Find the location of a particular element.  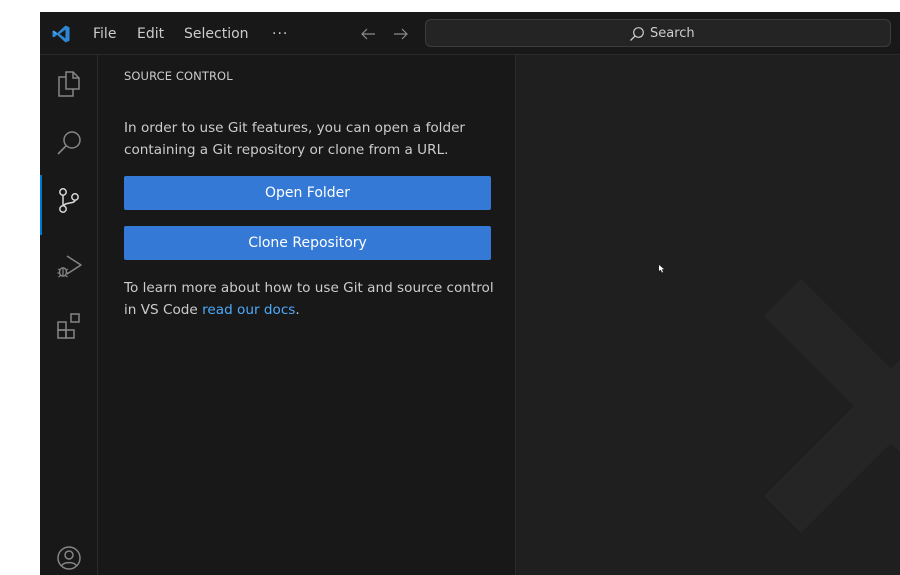

menu-selection: Selection is located at coordinates (216, 34).